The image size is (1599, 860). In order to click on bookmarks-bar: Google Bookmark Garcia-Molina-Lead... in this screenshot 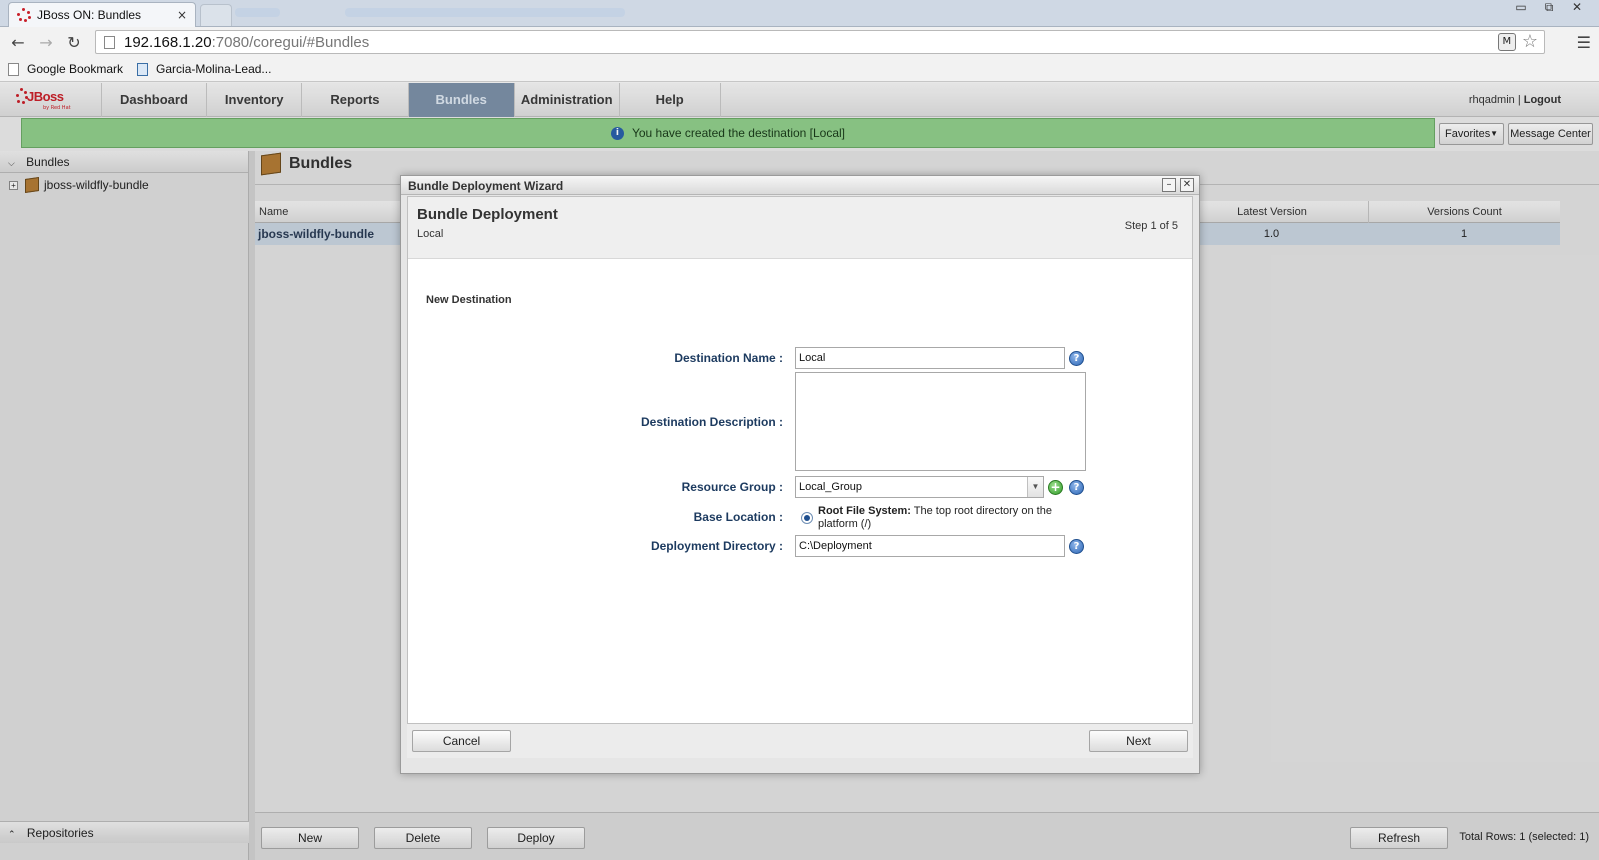, I will do `click(799, 69)`.